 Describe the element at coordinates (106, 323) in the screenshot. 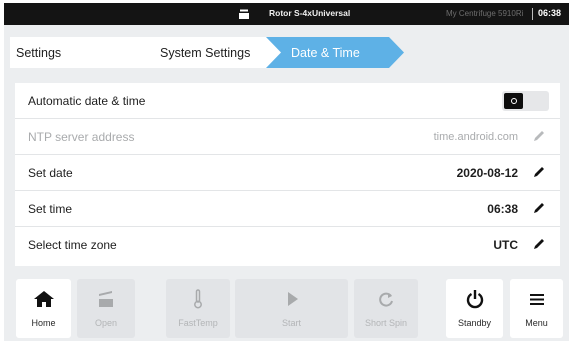

I see `button-label: Open` at that location.